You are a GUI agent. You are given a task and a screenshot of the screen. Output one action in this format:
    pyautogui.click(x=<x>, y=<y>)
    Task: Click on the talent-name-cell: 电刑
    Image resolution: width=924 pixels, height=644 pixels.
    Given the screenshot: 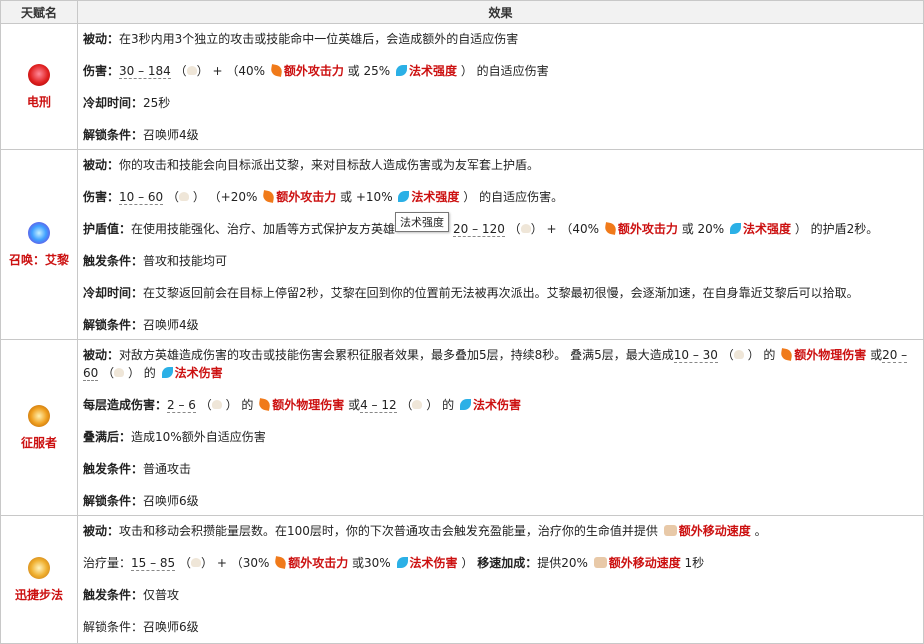 What is the action you would take?
    pyautogui.click(x=39, y=86)
    